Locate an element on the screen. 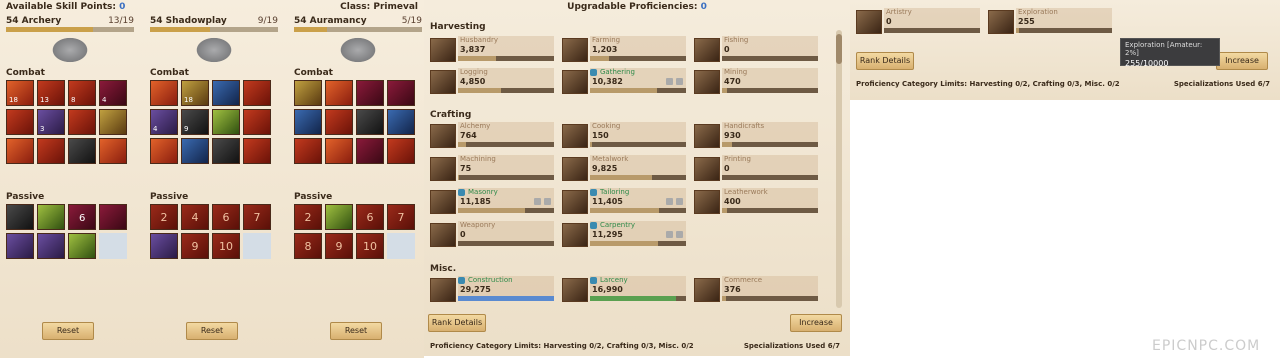 The width and height of the screenshot is (1280, 358). tree-header: 54 Shadowplay 9/19 is located at coordinates (214, 21).